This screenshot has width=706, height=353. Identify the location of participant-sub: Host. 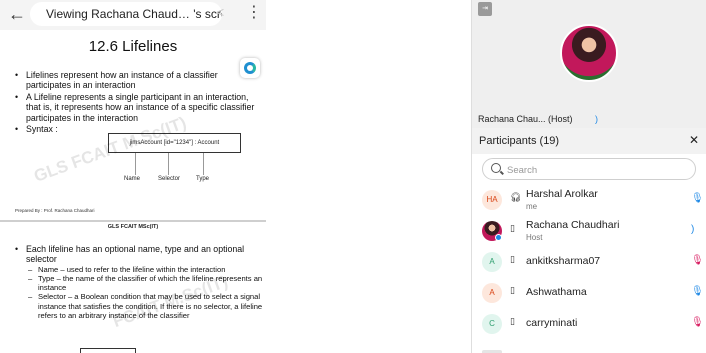
(534, 237).